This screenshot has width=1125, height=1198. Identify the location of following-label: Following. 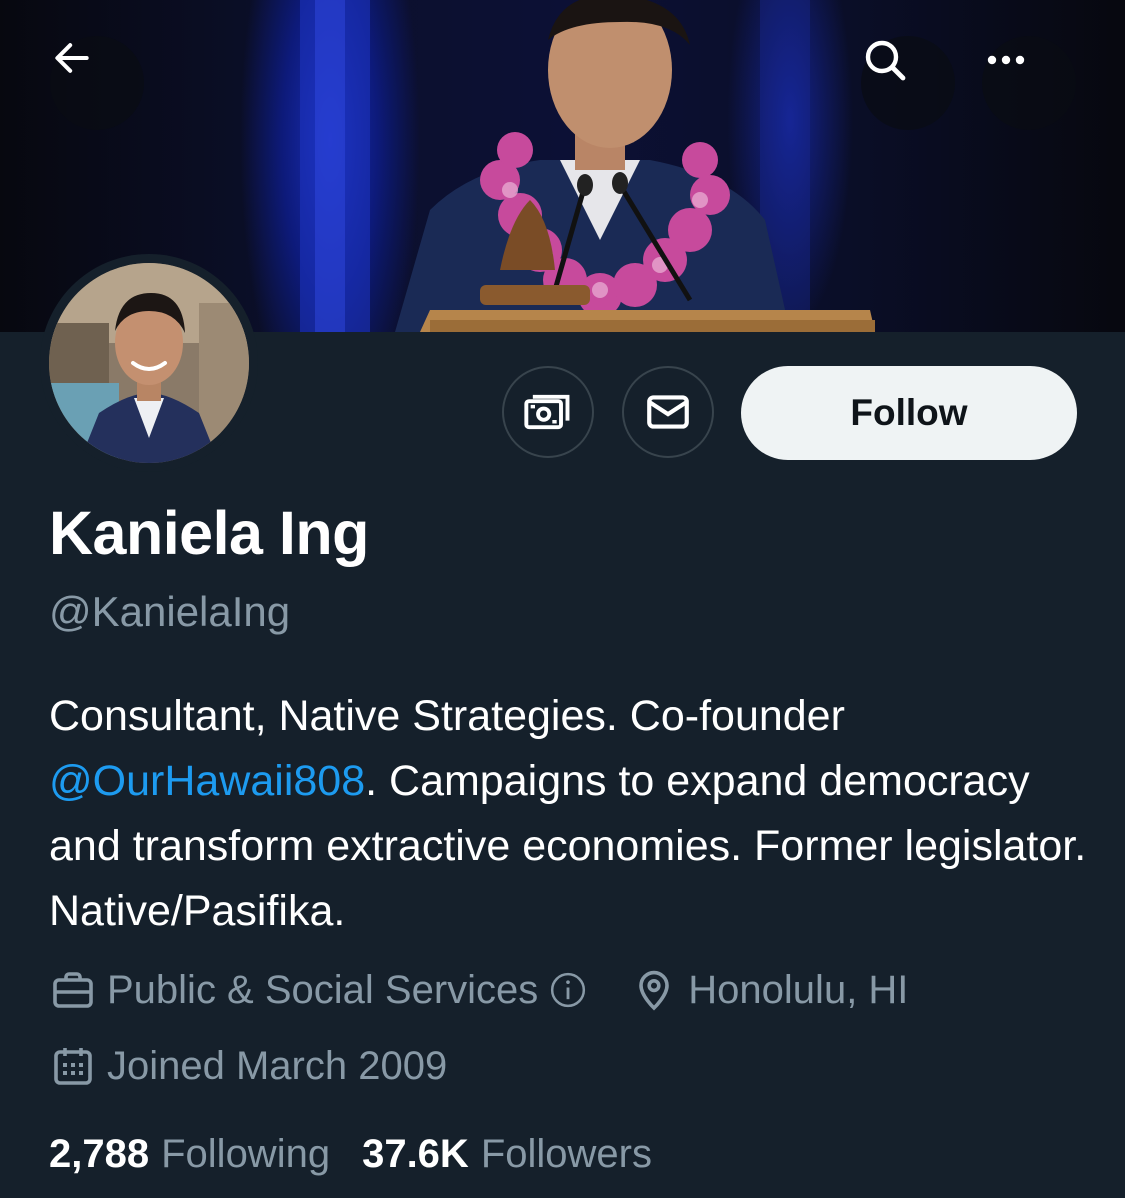
(246, 1153).